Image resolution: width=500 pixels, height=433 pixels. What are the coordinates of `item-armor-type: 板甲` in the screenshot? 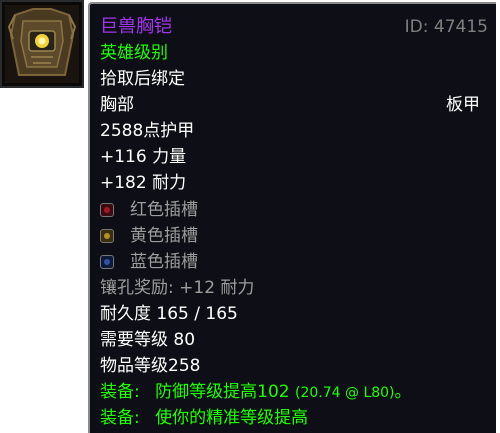 It's located at (463, 105).